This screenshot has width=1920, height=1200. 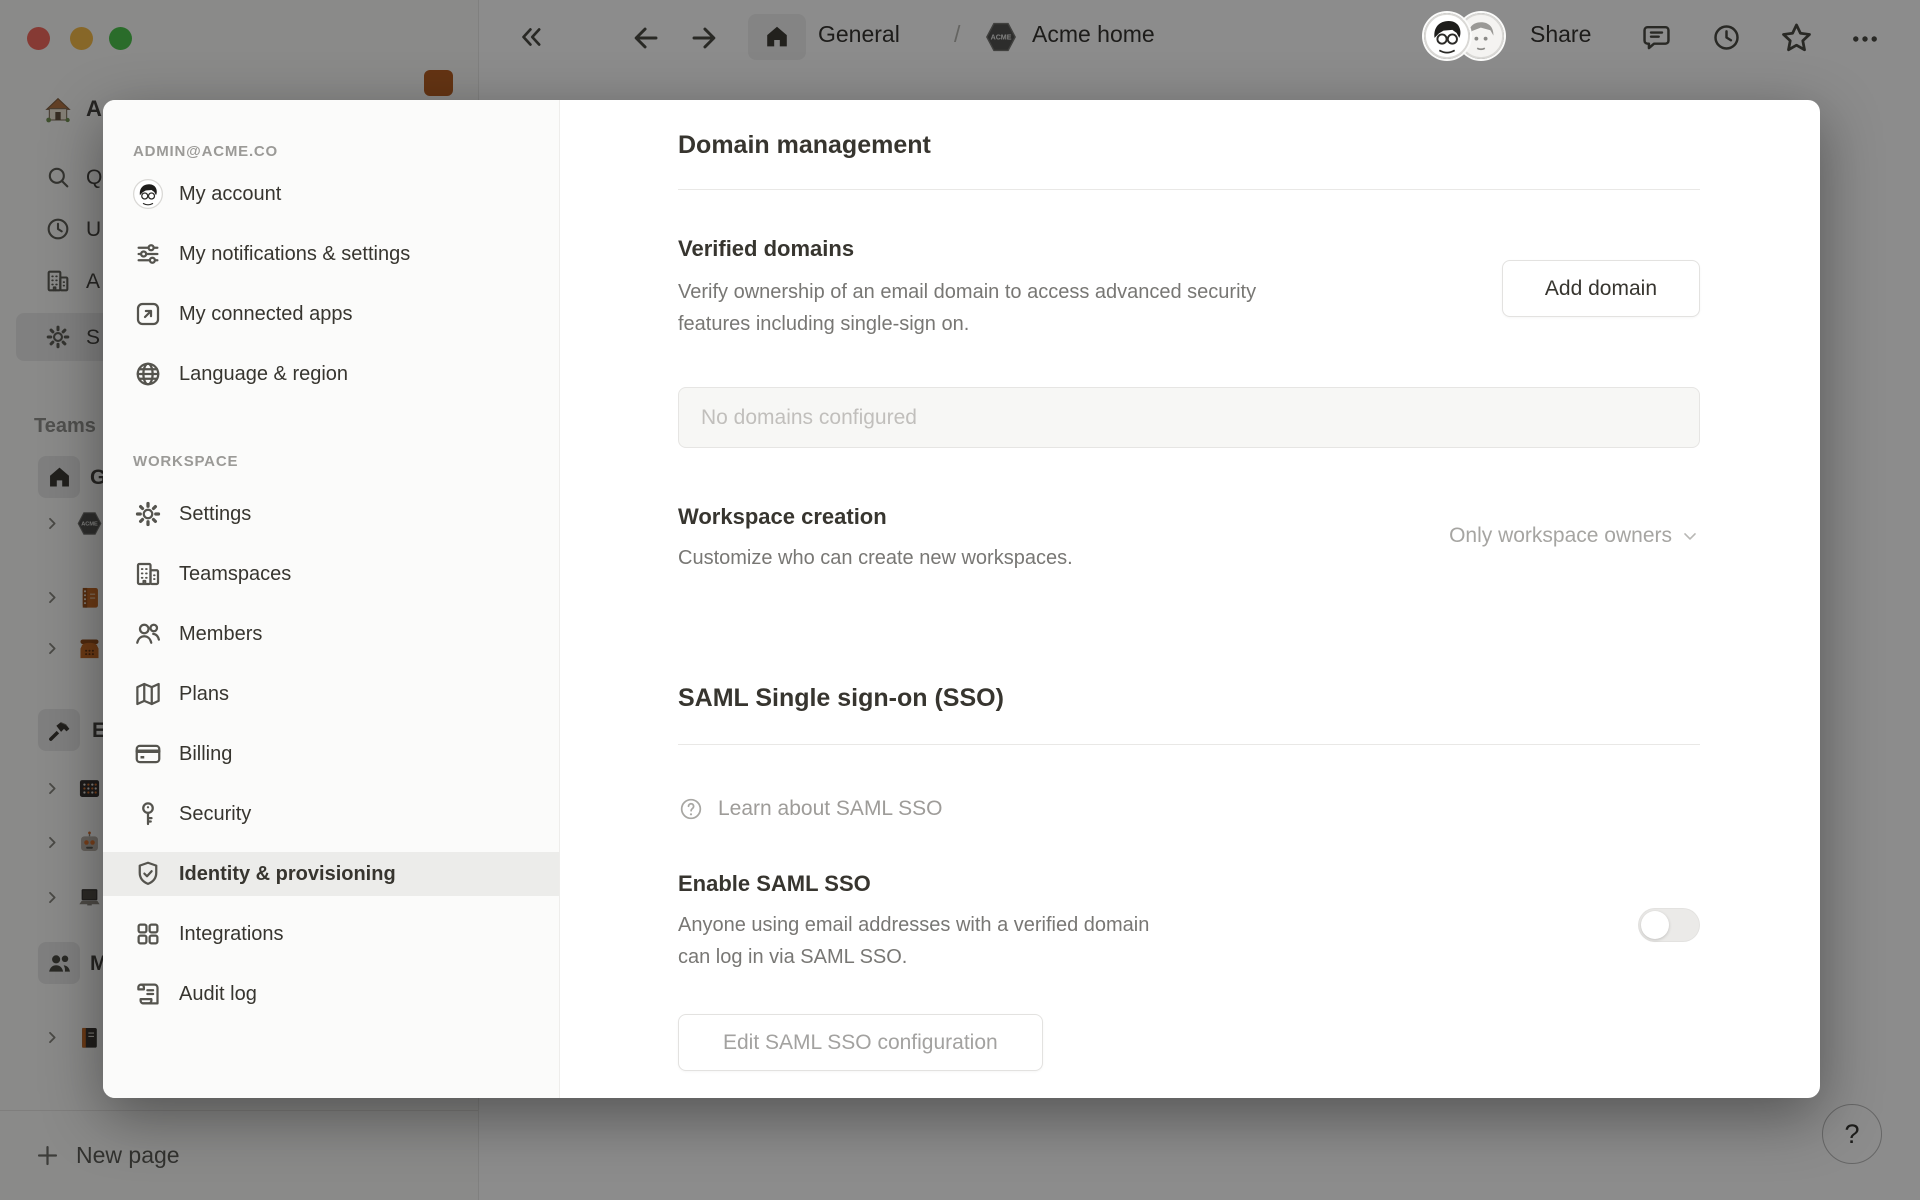 I want to click on people-icon, so click(x=148, y=634).